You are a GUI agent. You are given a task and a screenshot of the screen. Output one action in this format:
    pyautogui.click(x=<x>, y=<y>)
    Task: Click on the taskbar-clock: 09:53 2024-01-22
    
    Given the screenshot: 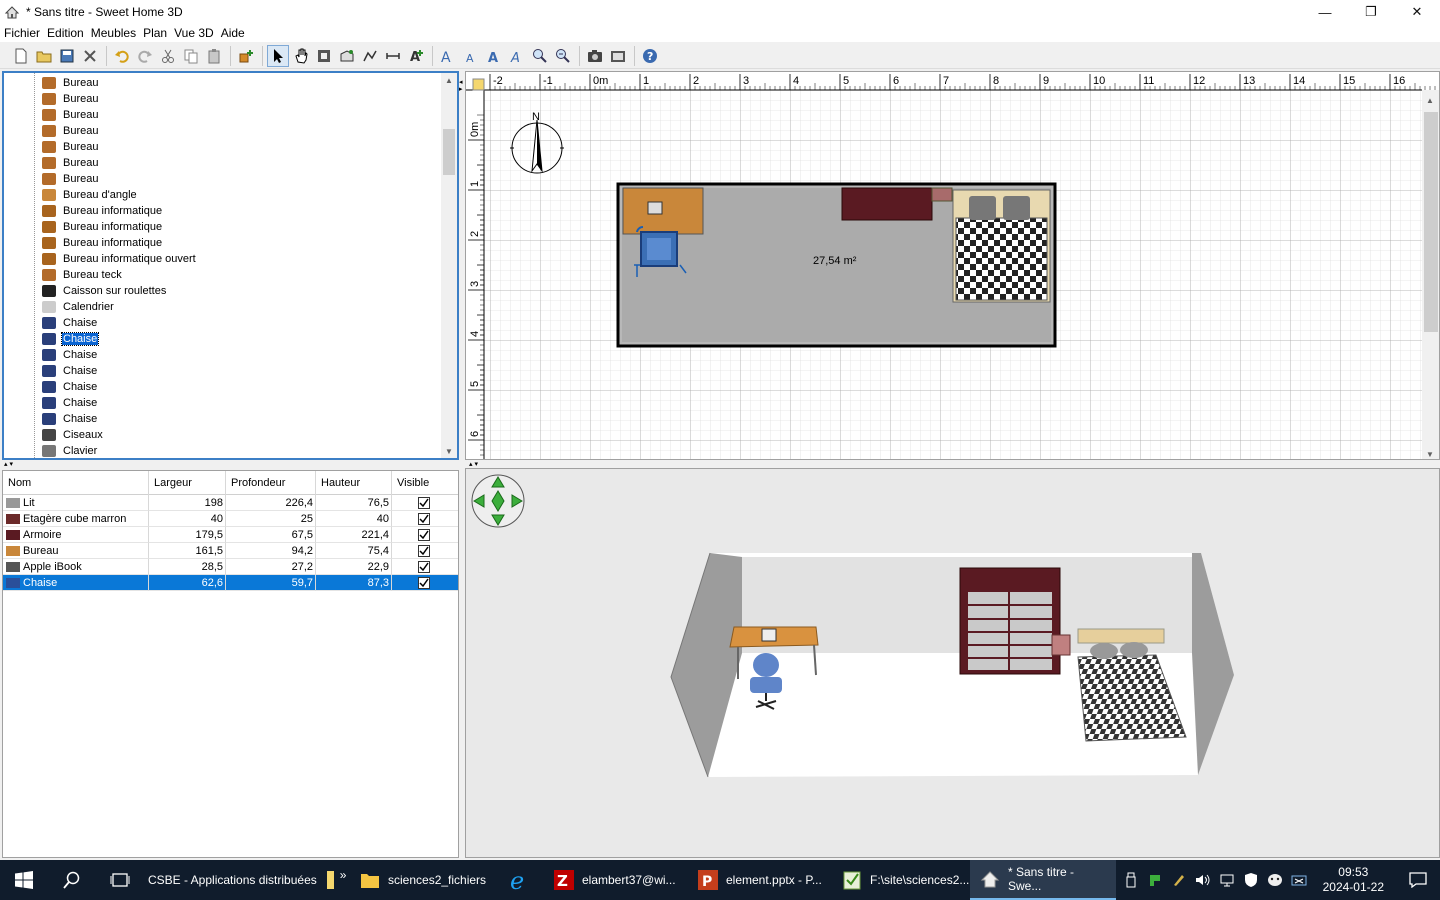 What is the action you would take?
    pyautogui.click(x=1353, y=880)
    